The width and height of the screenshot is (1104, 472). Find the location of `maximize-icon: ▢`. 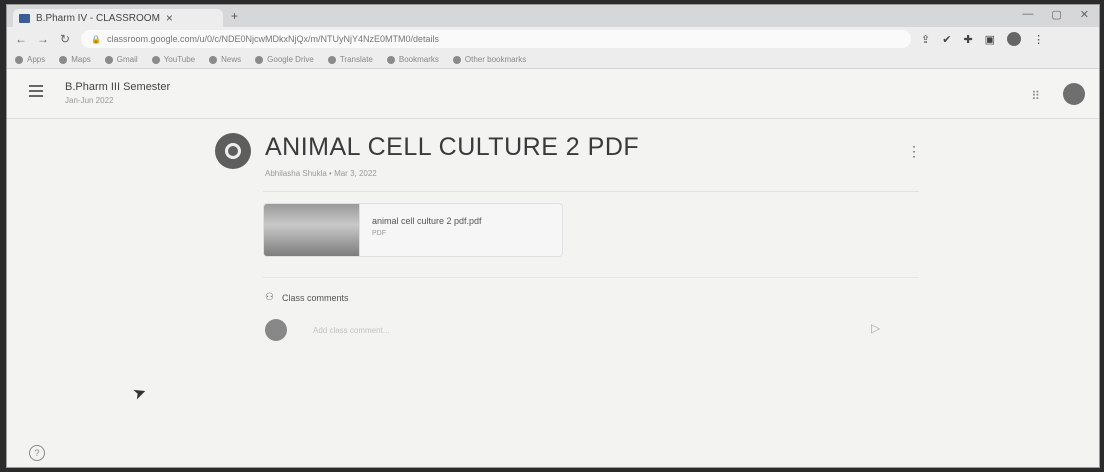

maximize-icon: ▢ is located at coordinates (1056, 14).